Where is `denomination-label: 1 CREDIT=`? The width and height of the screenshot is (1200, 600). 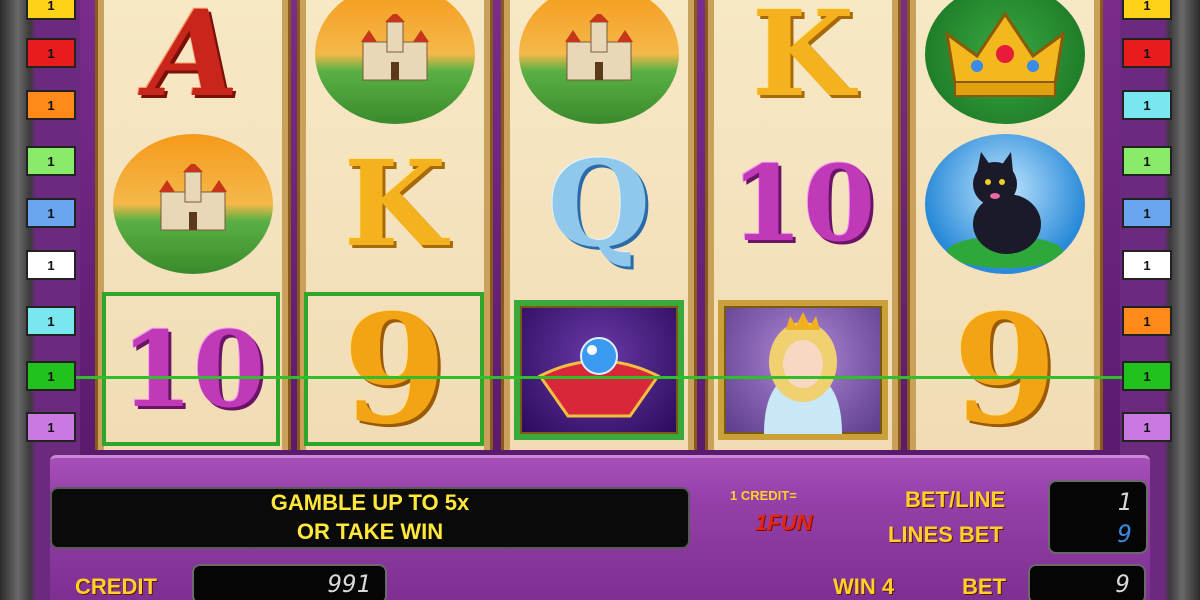 denomination-label: 1 CREDIT= is located at coordinates (763, 495).